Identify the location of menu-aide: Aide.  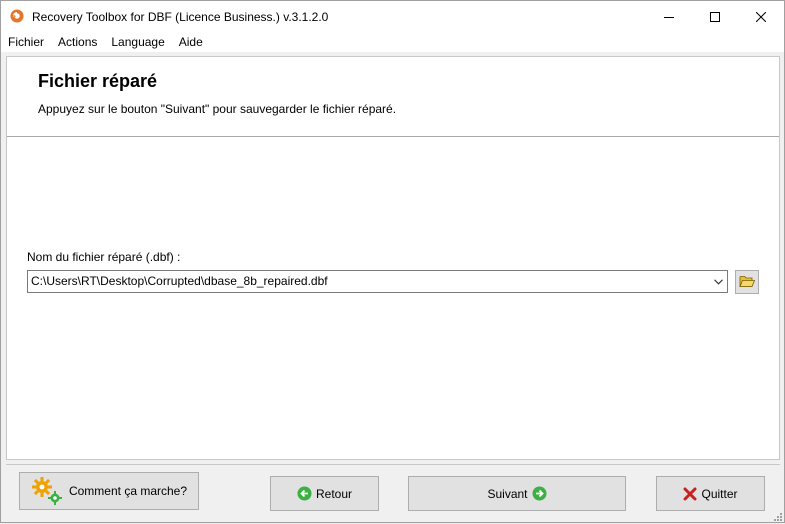
(191, 42).